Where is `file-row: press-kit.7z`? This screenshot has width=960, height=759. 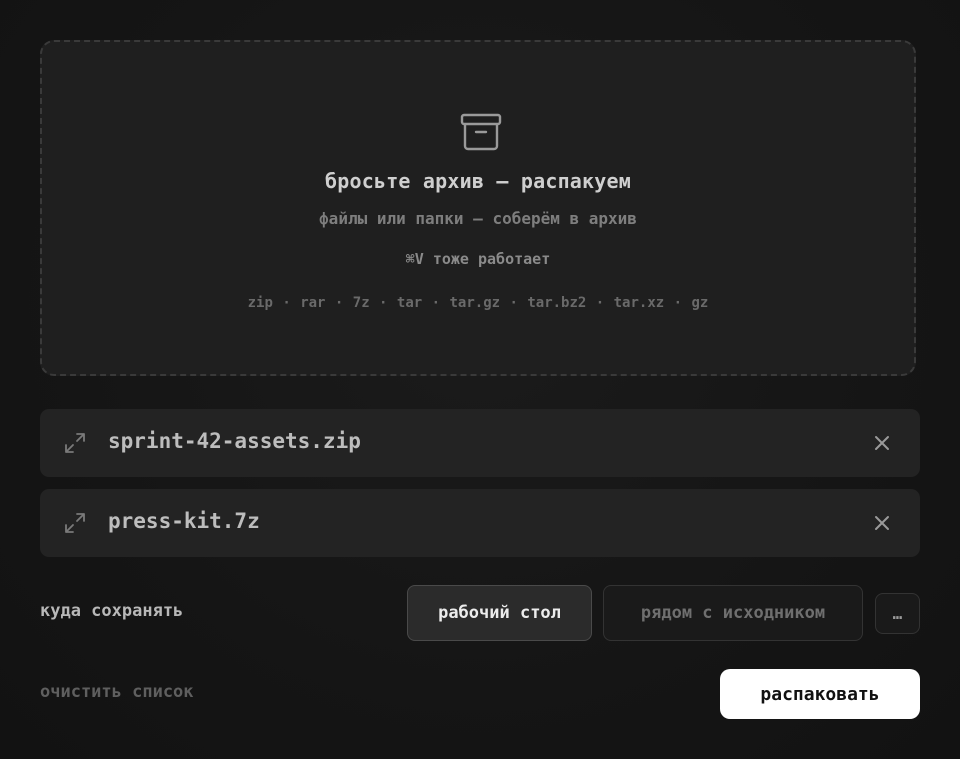 file-row: press-kit.7z is located at coordinates (480, 523).